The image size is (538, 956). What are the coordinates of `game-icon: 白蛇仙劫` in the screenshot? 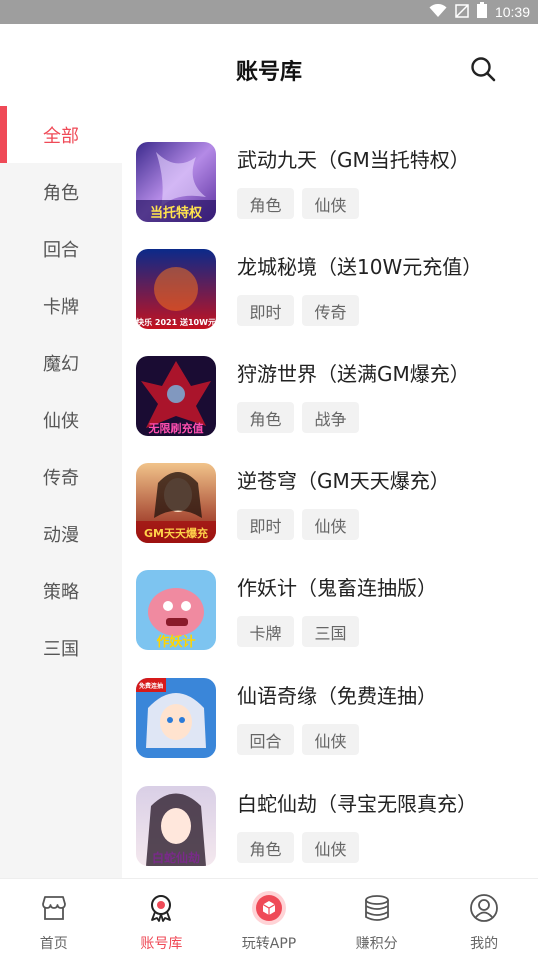 It's located at (176, 826).